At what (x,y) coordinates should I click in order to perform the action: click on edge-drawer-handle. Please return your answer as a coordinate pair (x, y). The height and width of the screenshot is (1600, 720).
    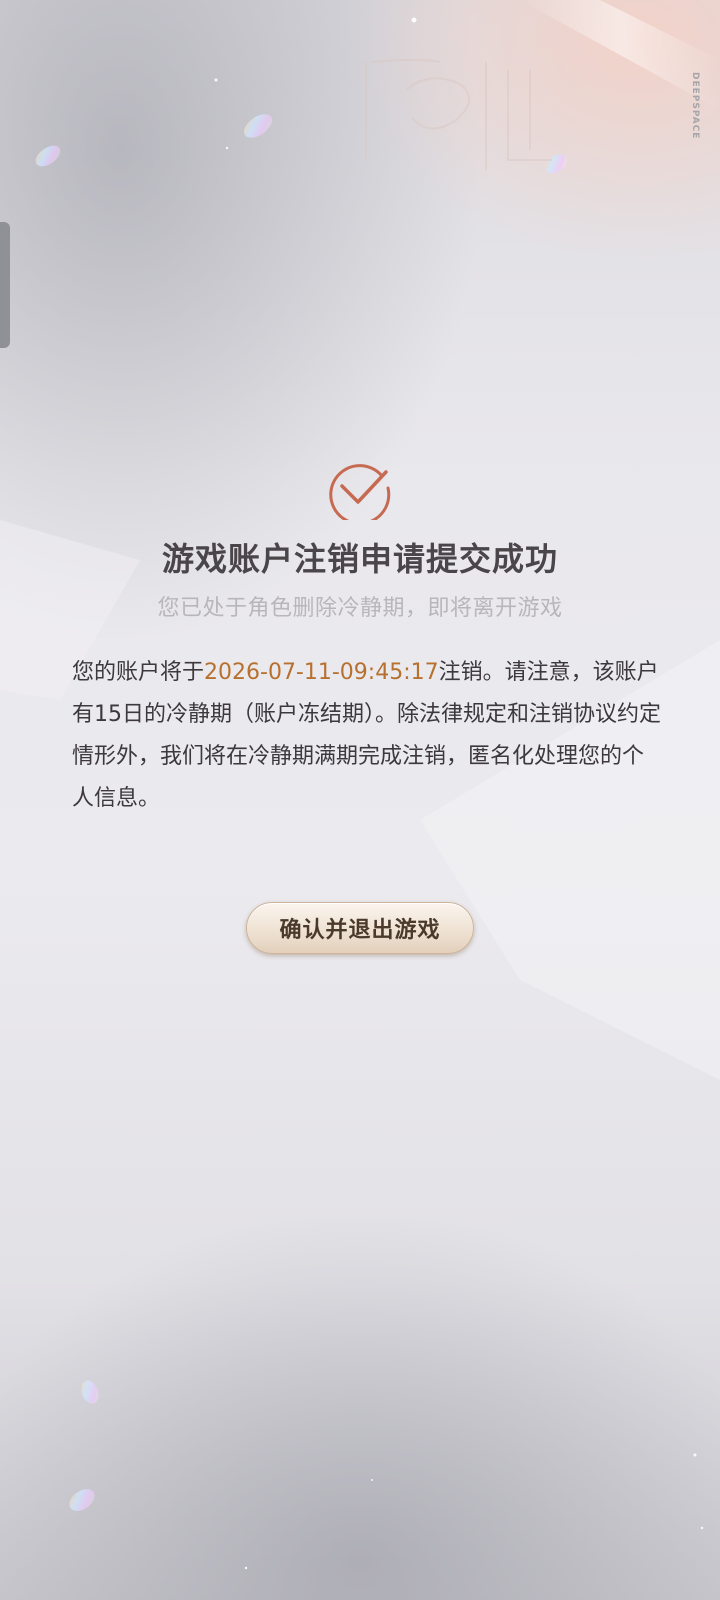
    Looking at the image, I should click on (5, 285).